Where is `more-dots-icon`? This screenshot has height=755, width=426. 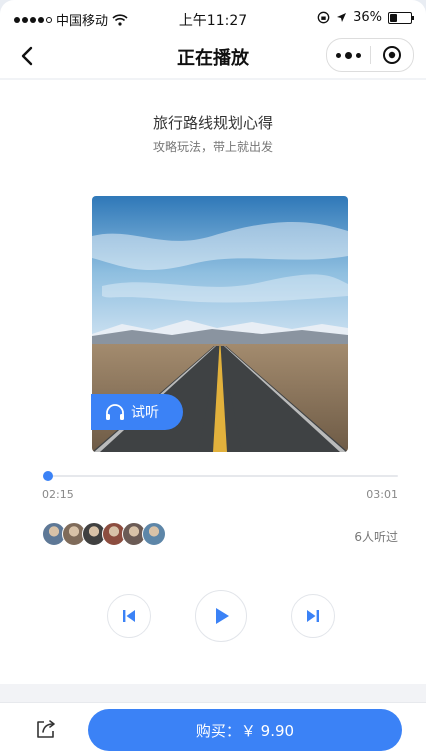 more-dots-icon is located at coordinates (348, 55).